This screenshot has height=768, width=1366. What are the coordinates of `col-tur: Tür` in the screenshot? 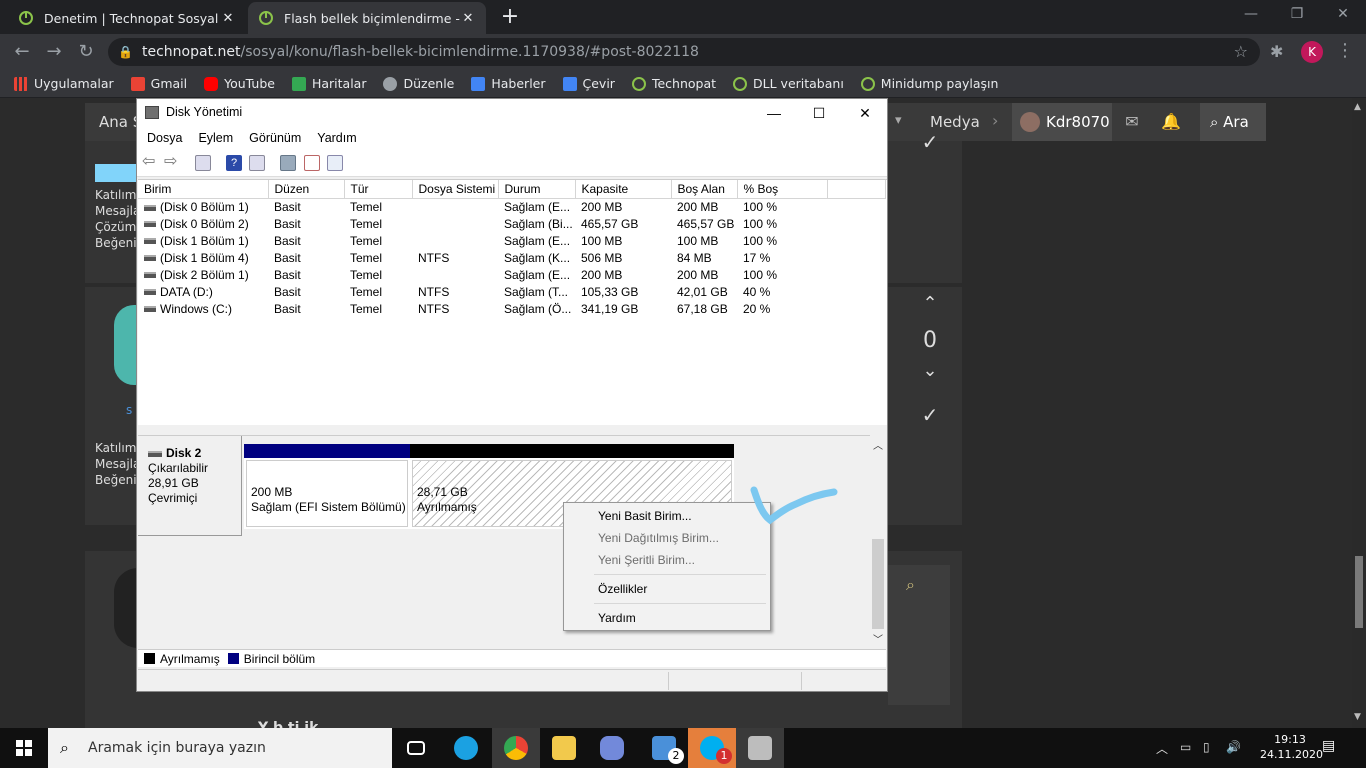 It's located at (378, 189).